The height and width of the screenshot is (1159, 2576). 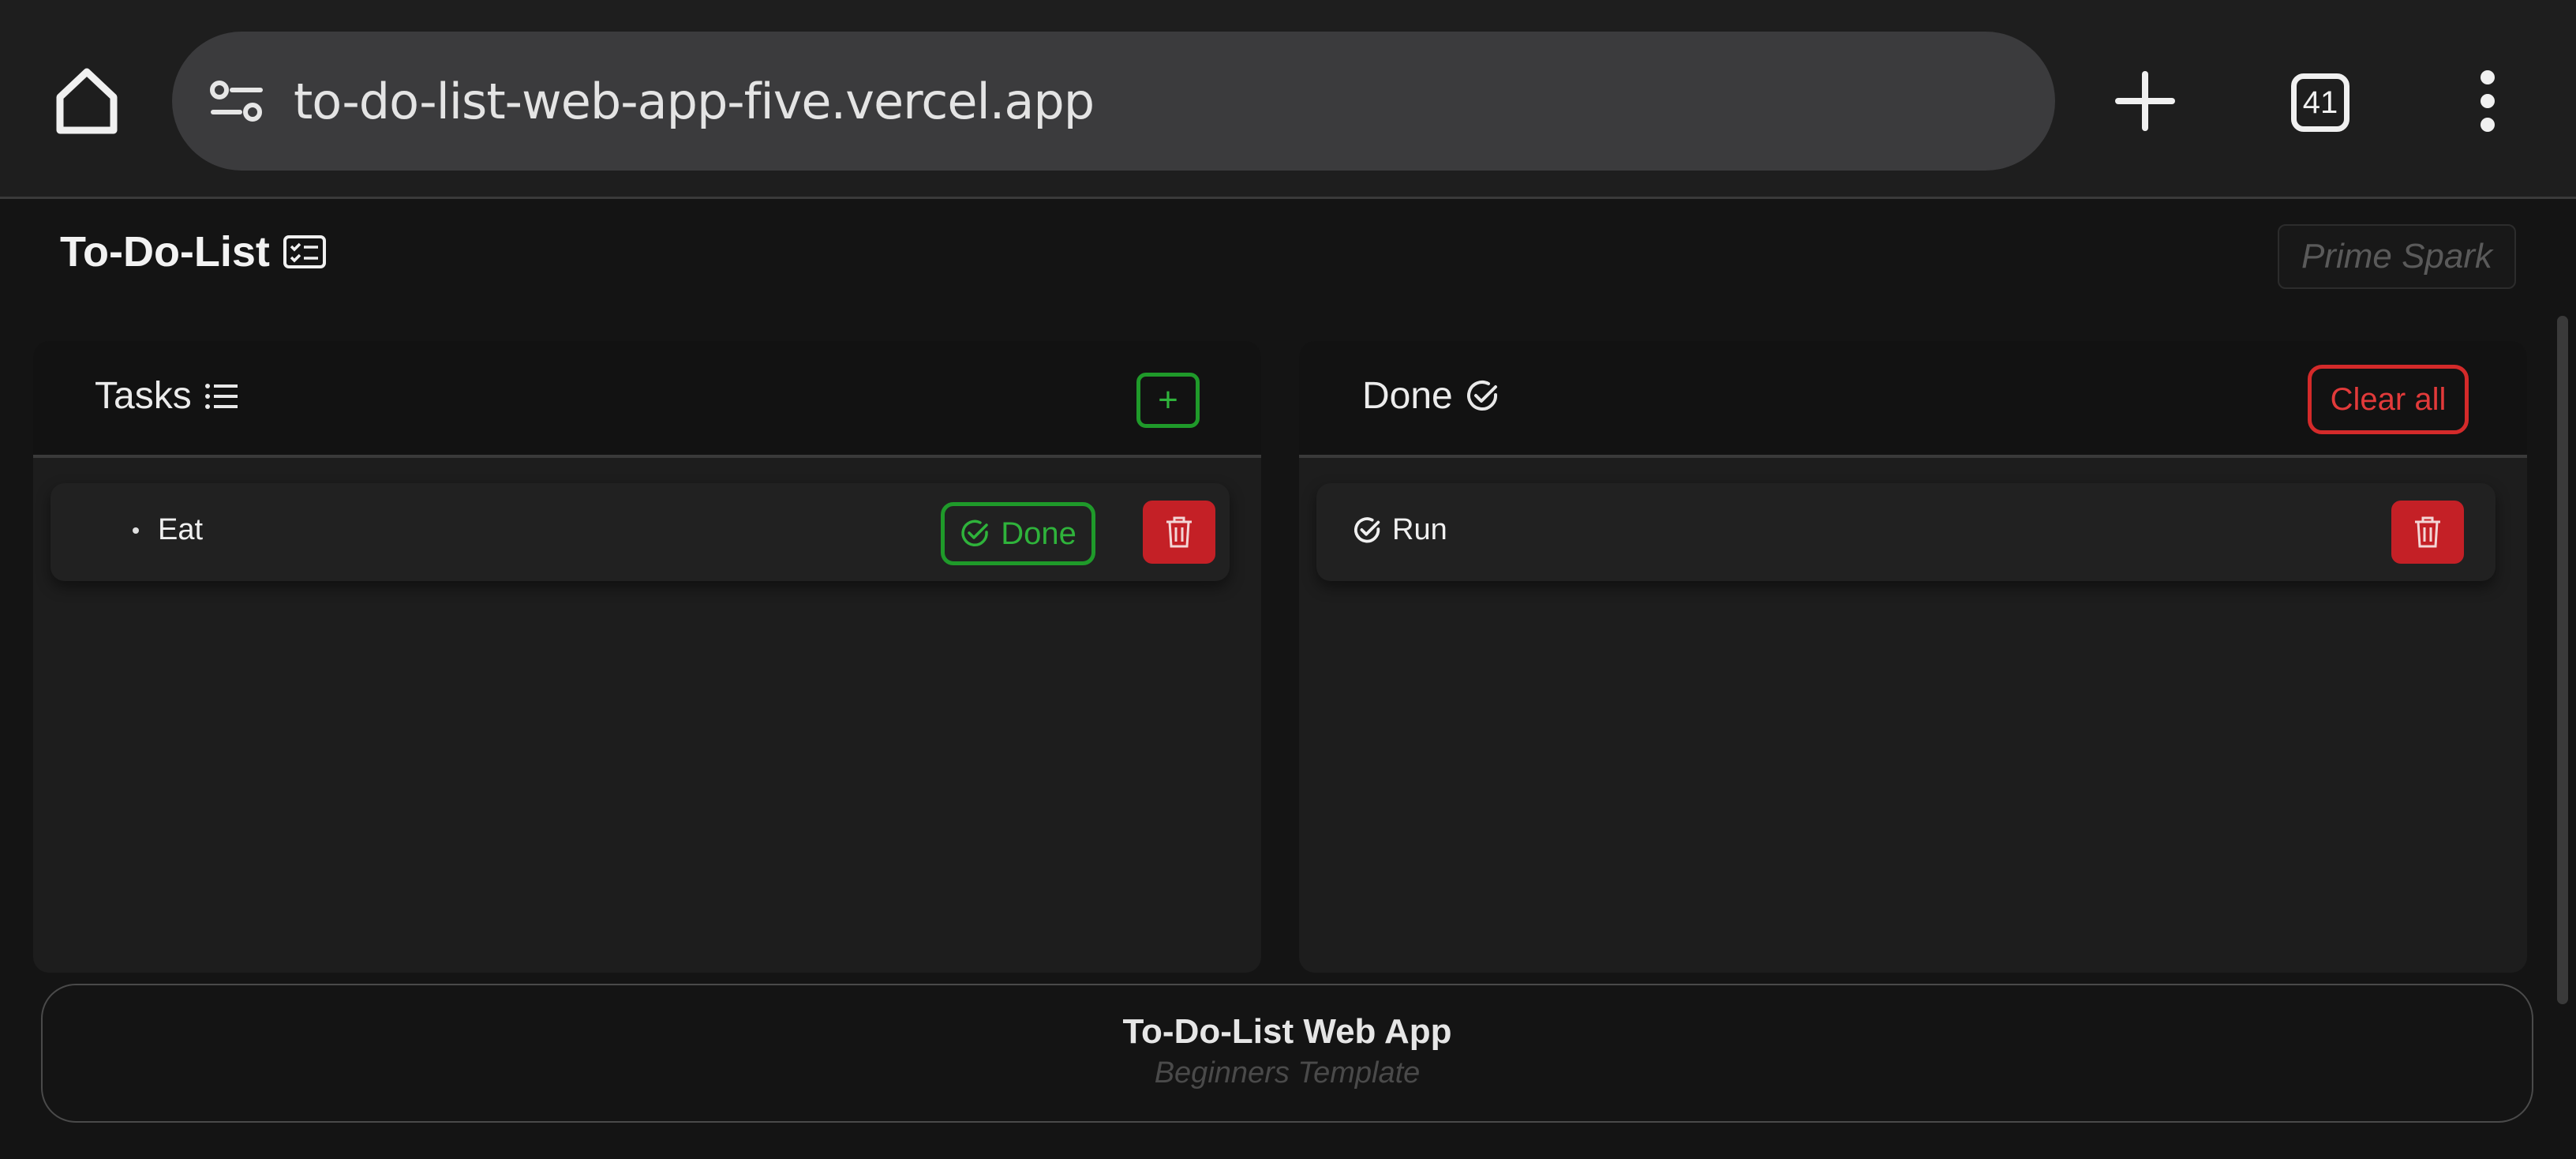 What do you see at coordinates (2562, 660) in the screenshot?
I see `page-scrollbar` at bounding box center [2562, 660].